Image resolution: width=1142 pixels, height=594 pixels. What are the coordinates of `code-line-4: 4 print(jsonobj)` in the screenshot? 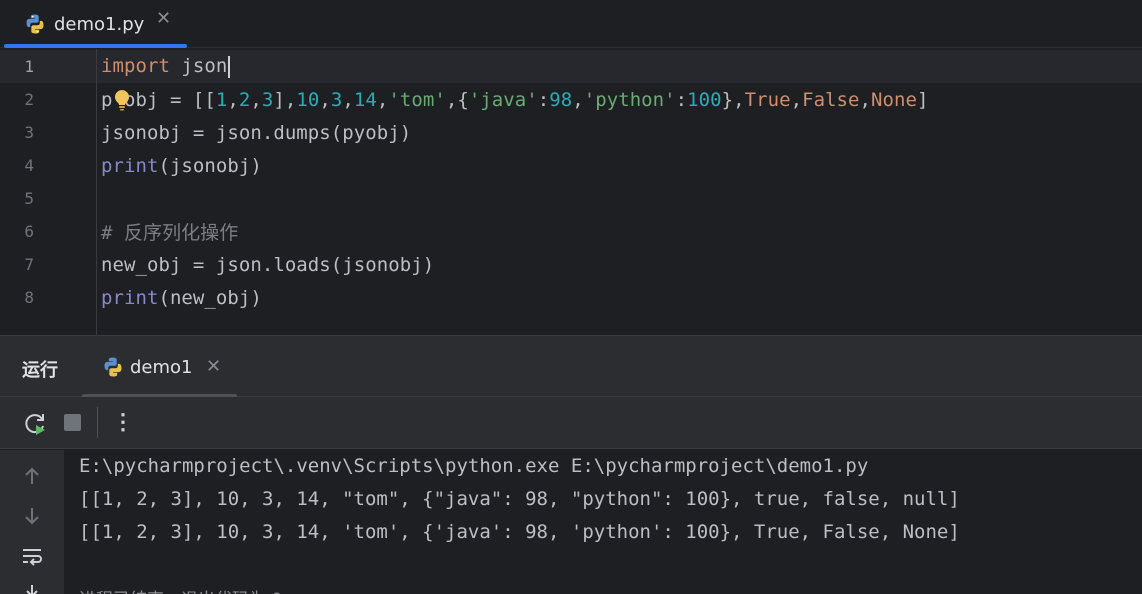 It's located at (571, 165).